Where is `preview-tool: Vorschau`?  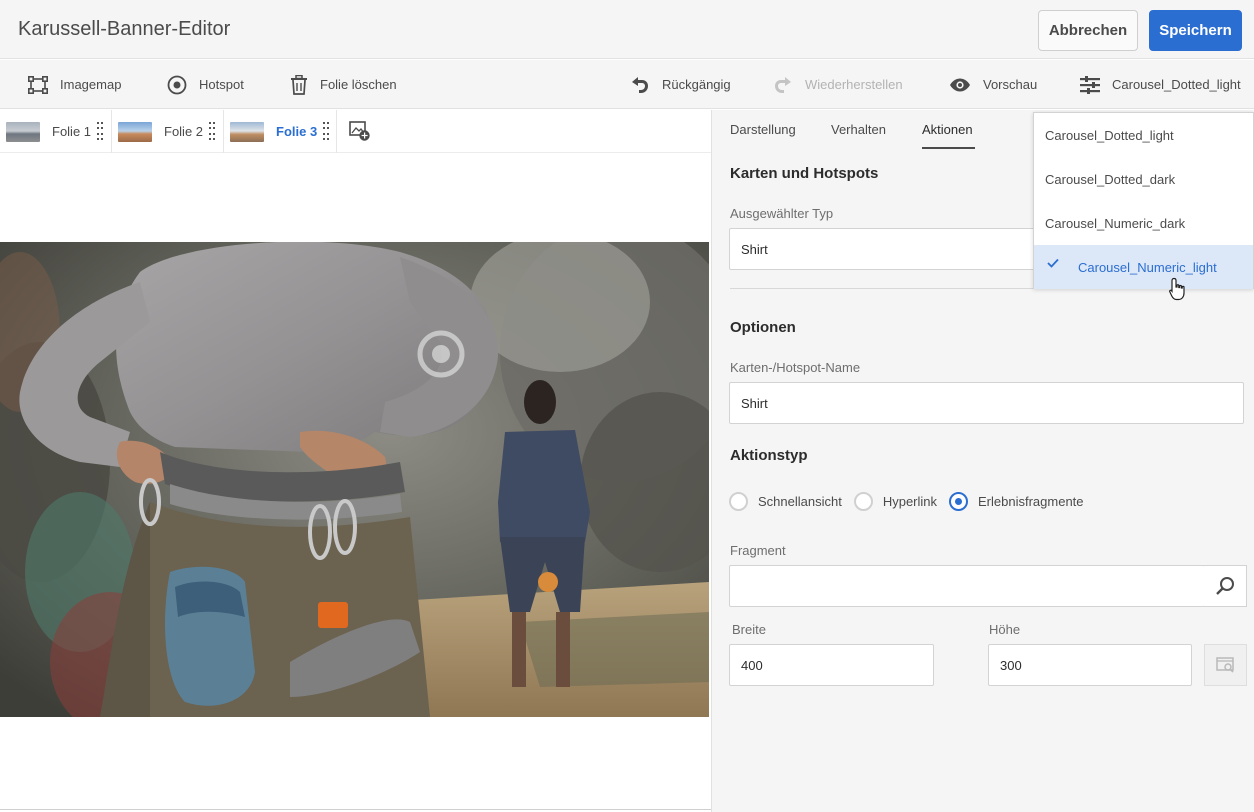 preview-tool: Vorschau is located at coordinates (993, 84).